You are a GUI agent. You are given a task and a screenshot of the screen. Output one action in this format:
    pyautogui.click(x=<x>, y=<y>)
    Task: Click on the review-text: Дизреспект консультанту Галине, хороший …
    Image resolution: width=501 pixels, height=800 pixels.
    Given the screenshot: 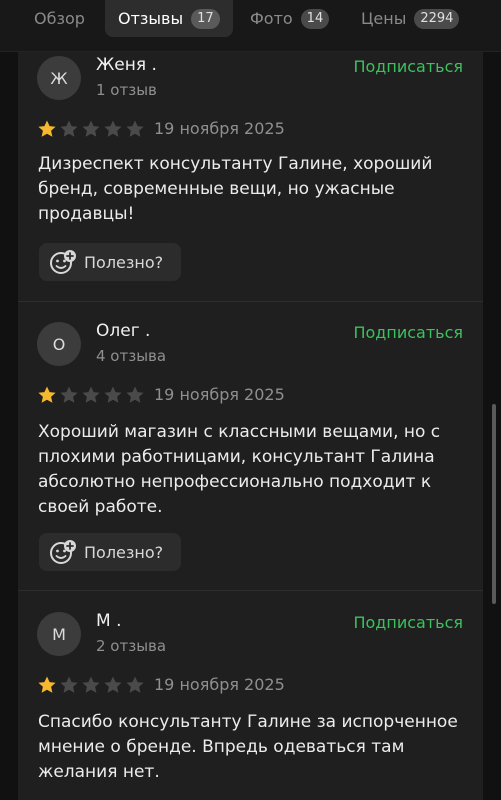 What is the action you would take?
    pyautogui.click(x=235, y=189)
    